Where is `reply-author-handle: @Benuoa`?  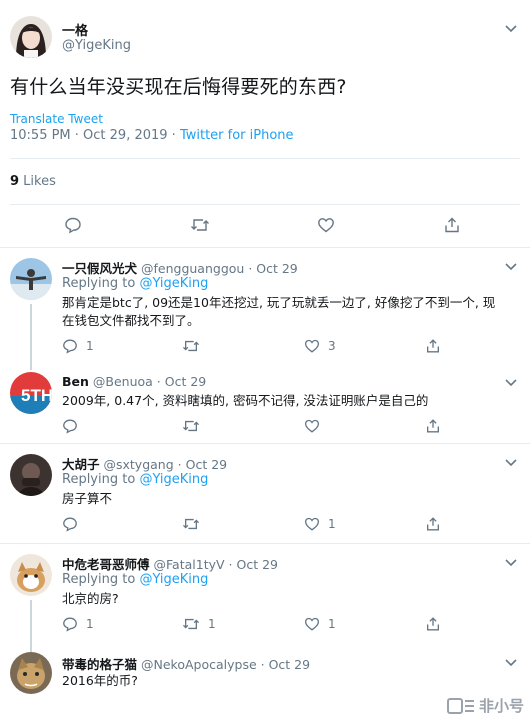 reply-author-handle: @Benuoa is located at coordinates (123, 381).